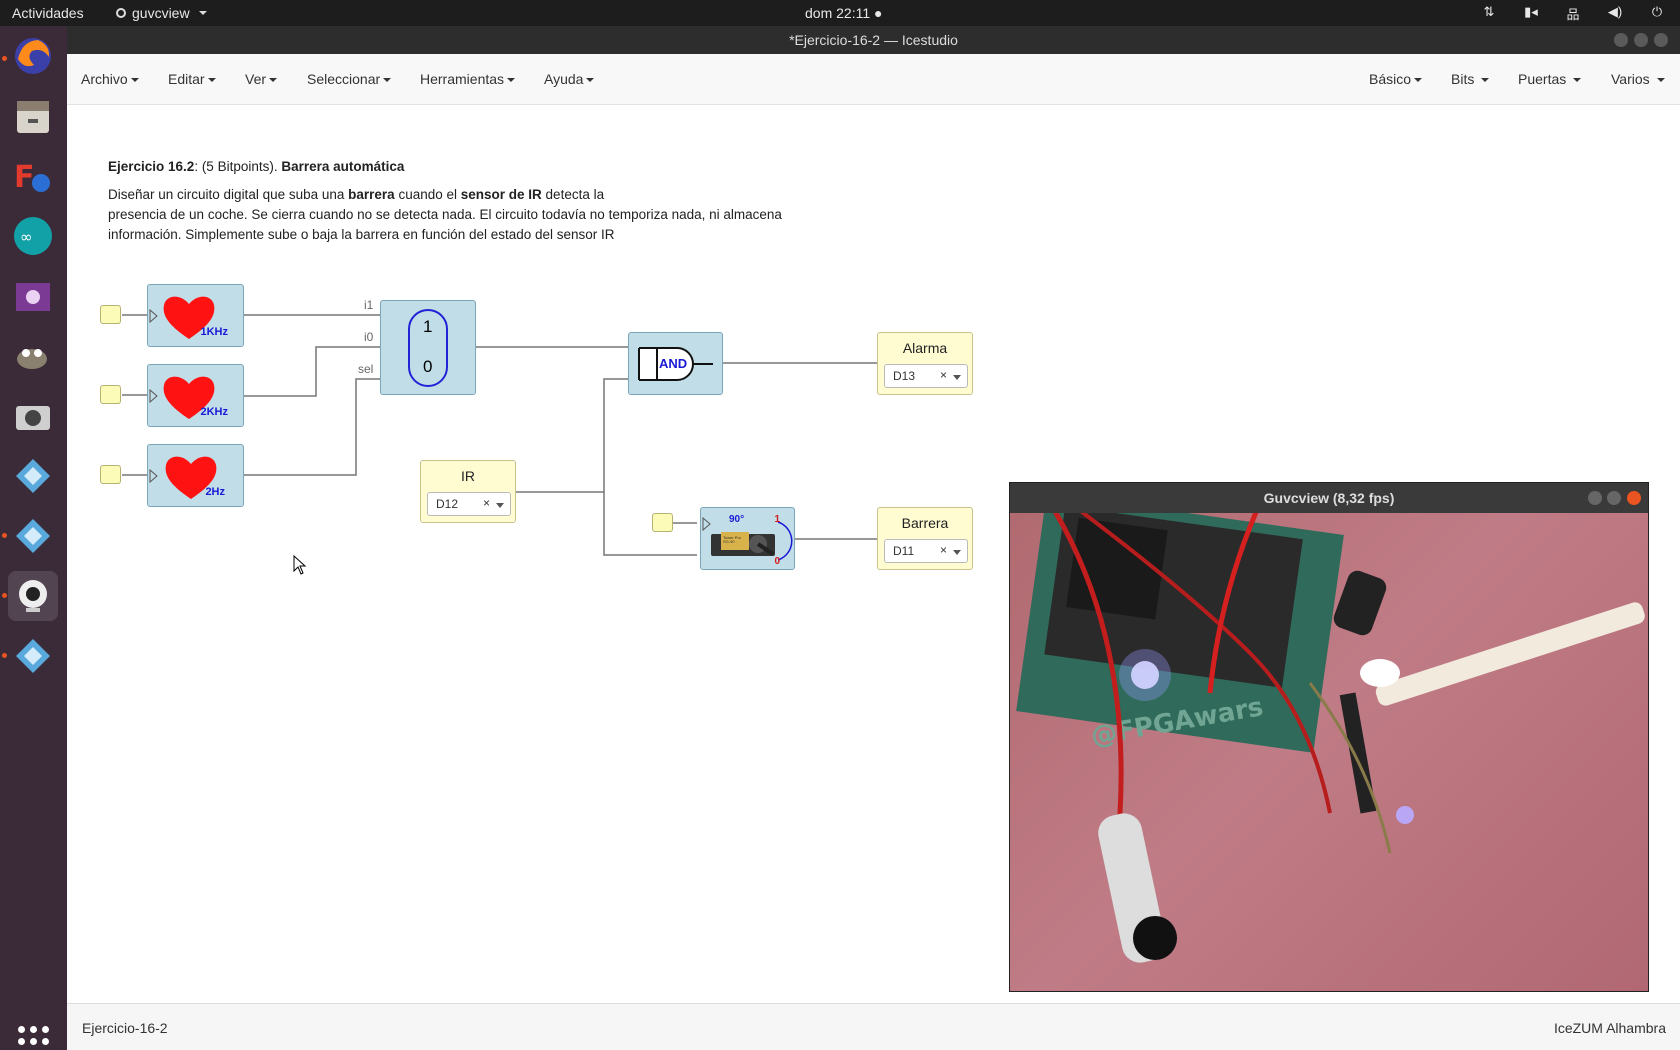  I want to click on system-tray: ⇅ ▮◂ 品 ◀) ⏻, so click(1573, 13).